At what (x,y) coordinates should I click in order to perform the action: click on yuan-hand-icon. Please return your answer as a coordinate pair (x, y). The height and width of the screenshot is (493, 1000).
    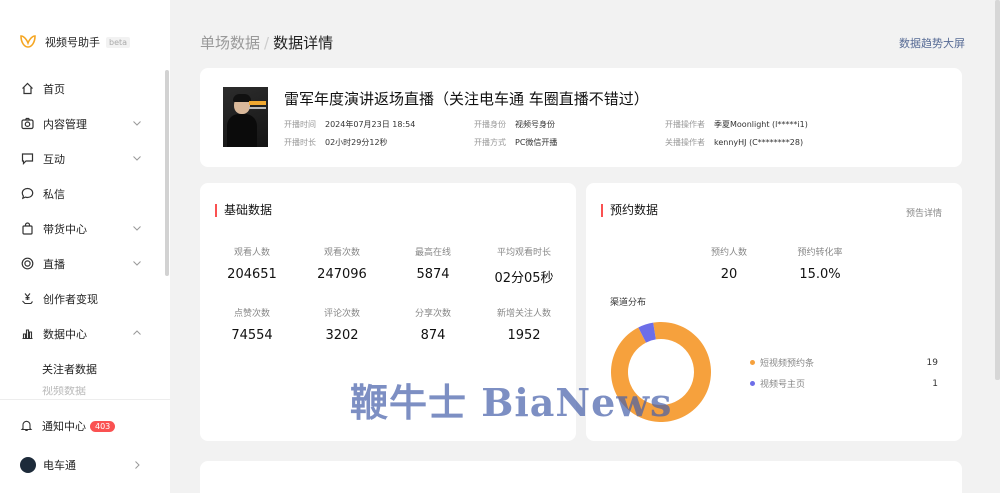
    Looking at the image, I should click on (27, 299).